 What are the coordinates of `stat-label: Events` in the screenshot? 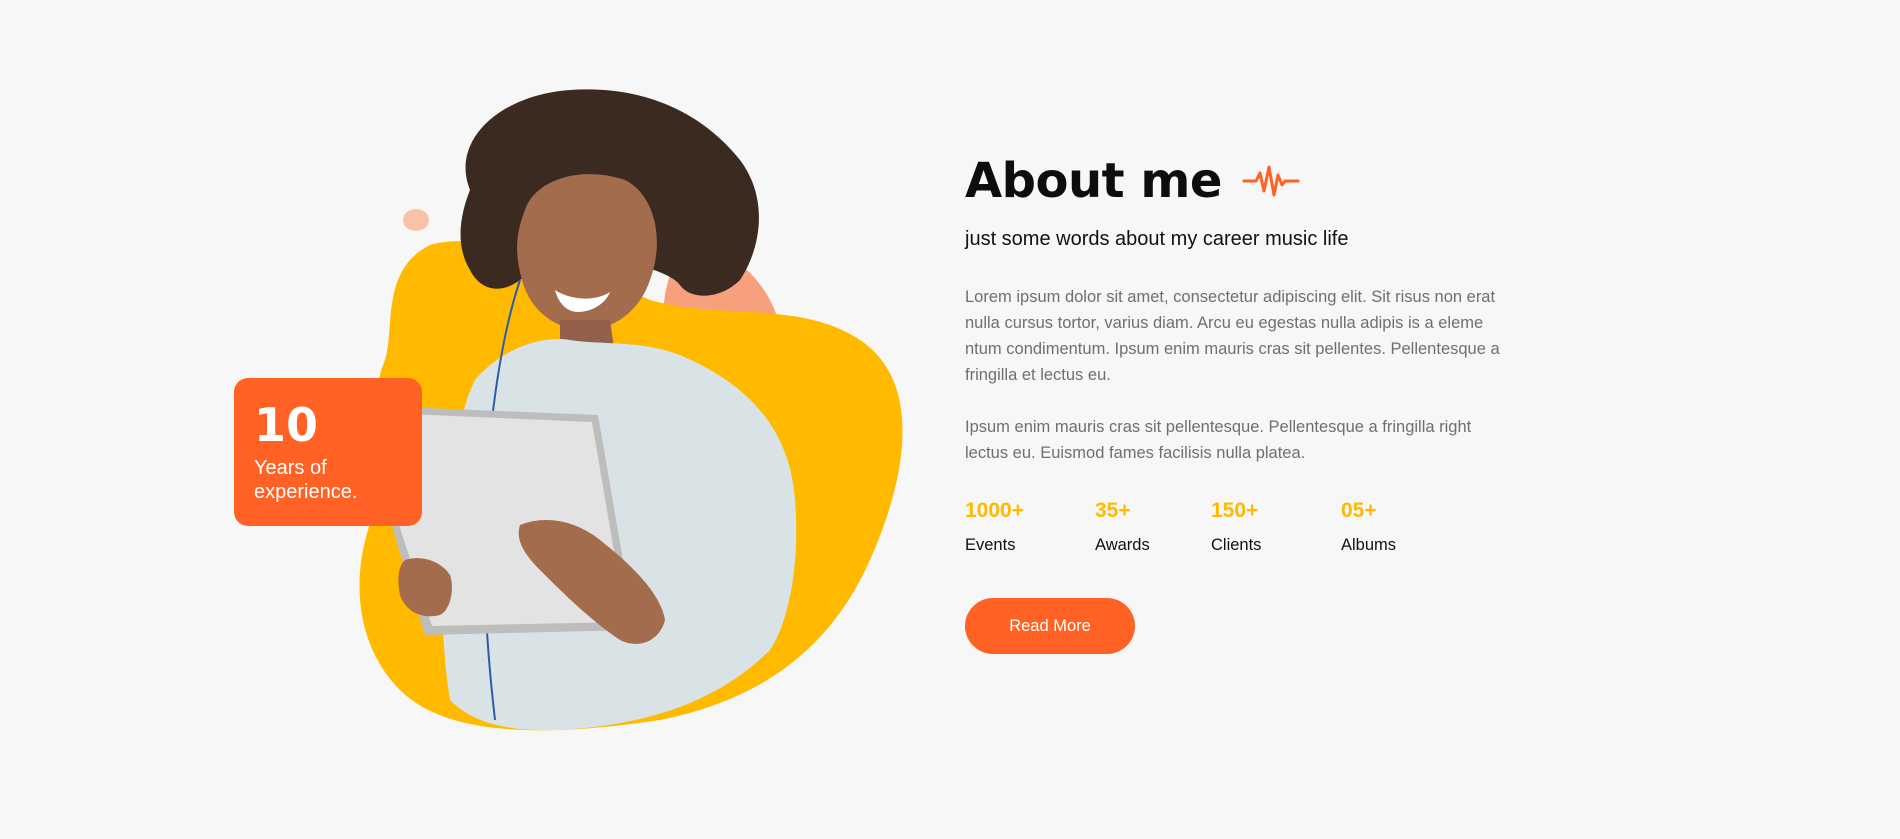 It's located at (990, 545).